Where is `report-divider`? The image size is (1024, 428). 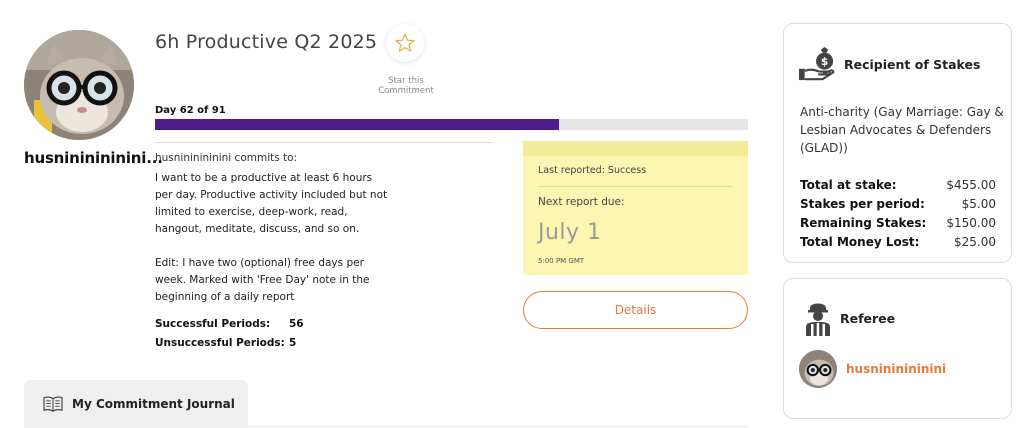 report-divider is located at coordinates (635, 186).